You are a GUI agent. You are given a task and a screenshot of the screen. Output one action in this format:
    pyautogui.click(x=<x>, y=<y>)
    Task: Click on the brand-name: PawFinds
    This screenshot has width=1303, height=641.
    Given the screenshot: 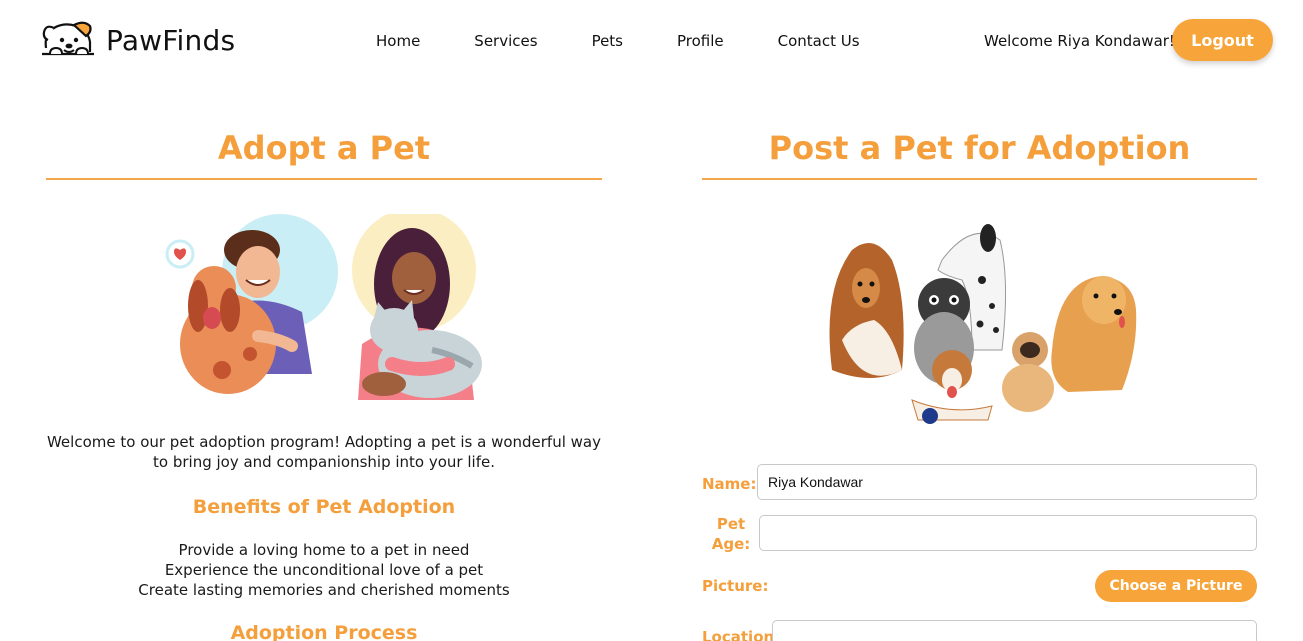 What is the action you would take?
    pyautogui.click(x=171, y=40)
    